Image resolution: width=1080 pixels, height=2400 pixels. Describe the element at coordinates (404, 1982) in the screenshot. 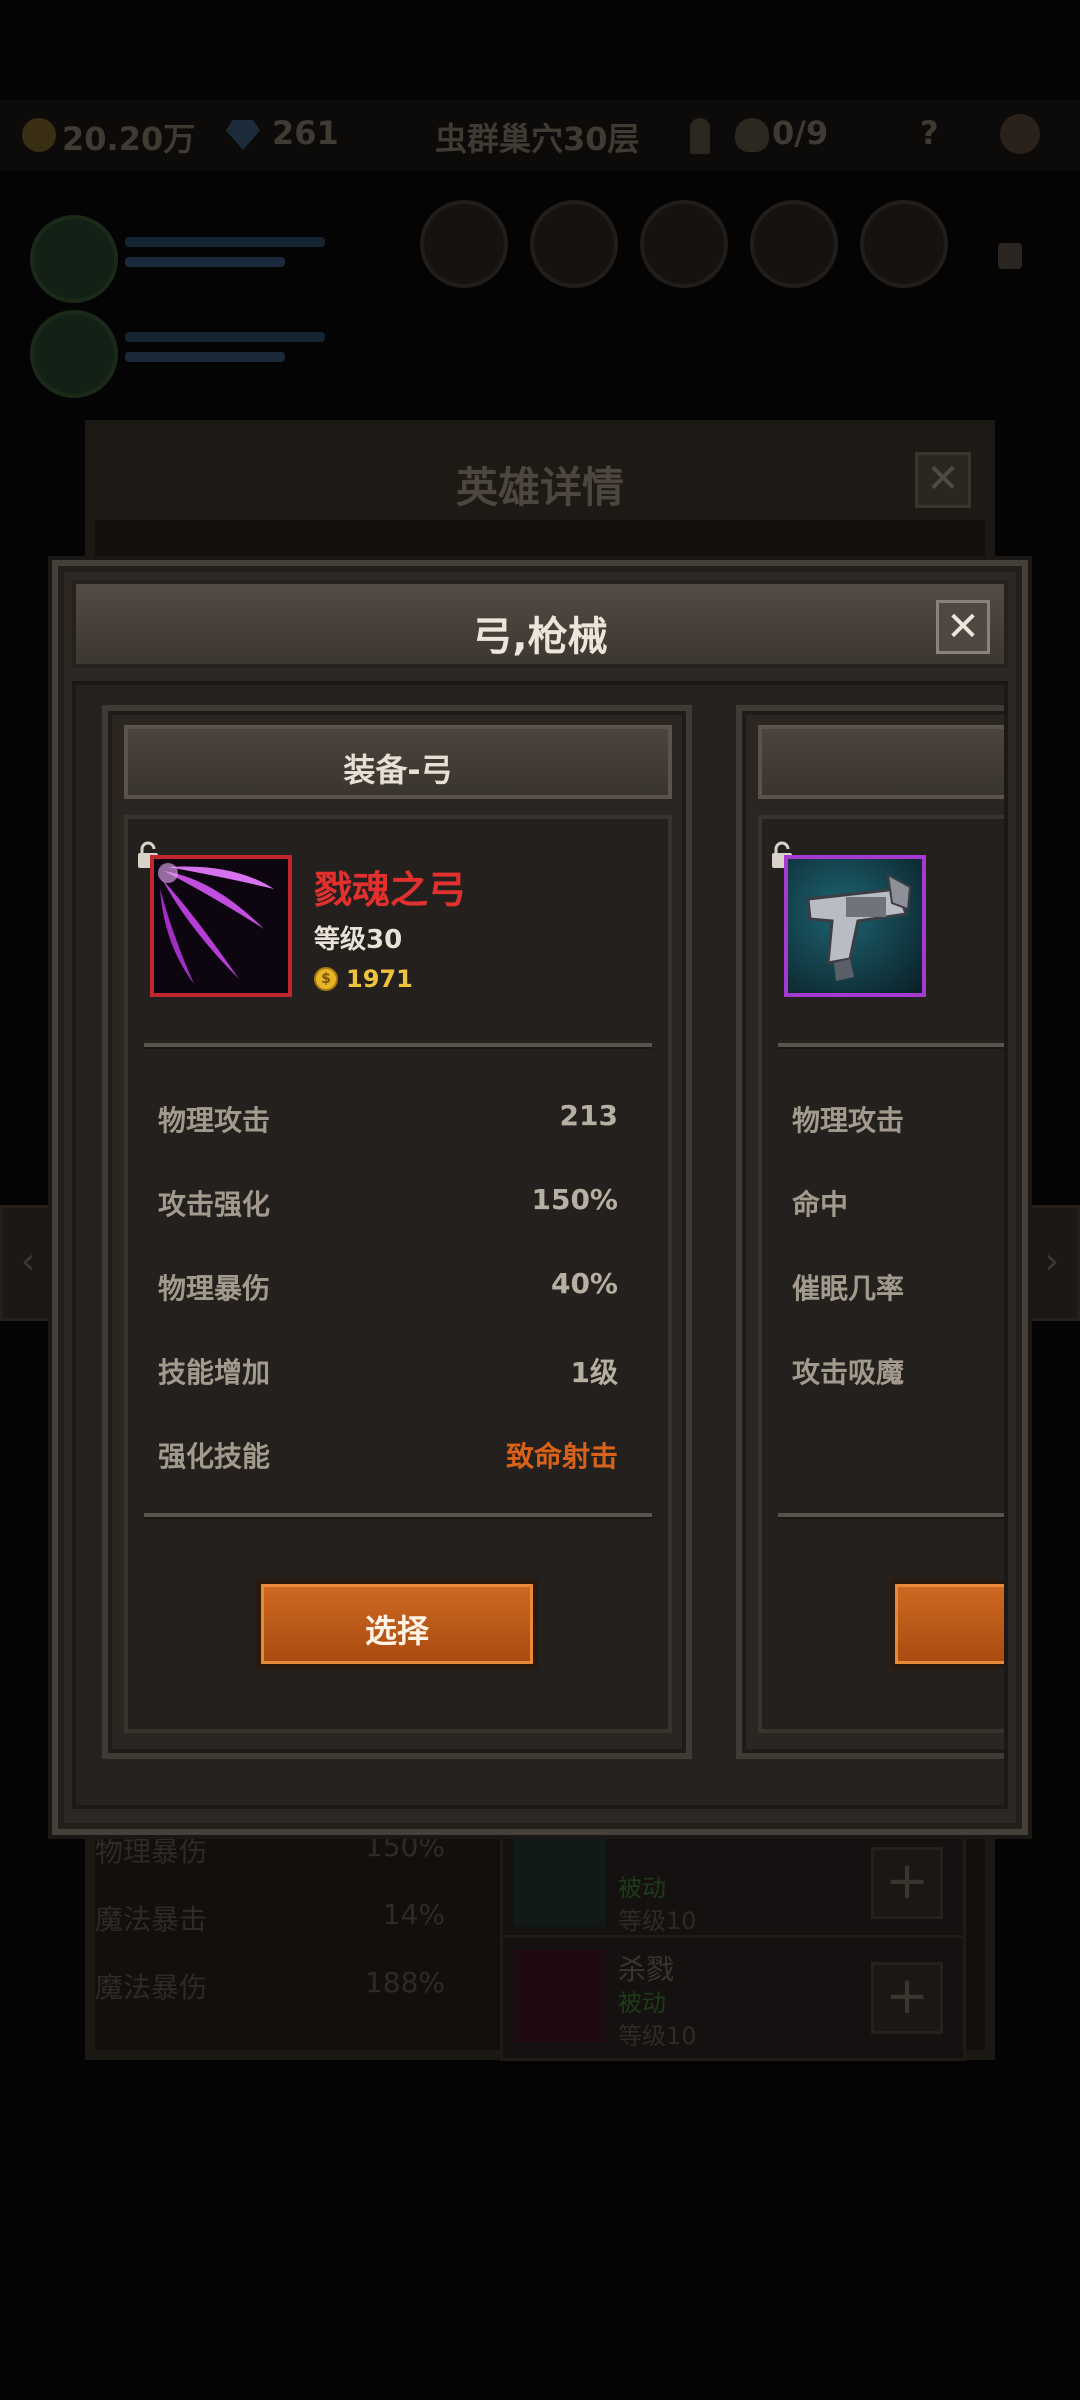

I see `stat-value: 188%` at that location.